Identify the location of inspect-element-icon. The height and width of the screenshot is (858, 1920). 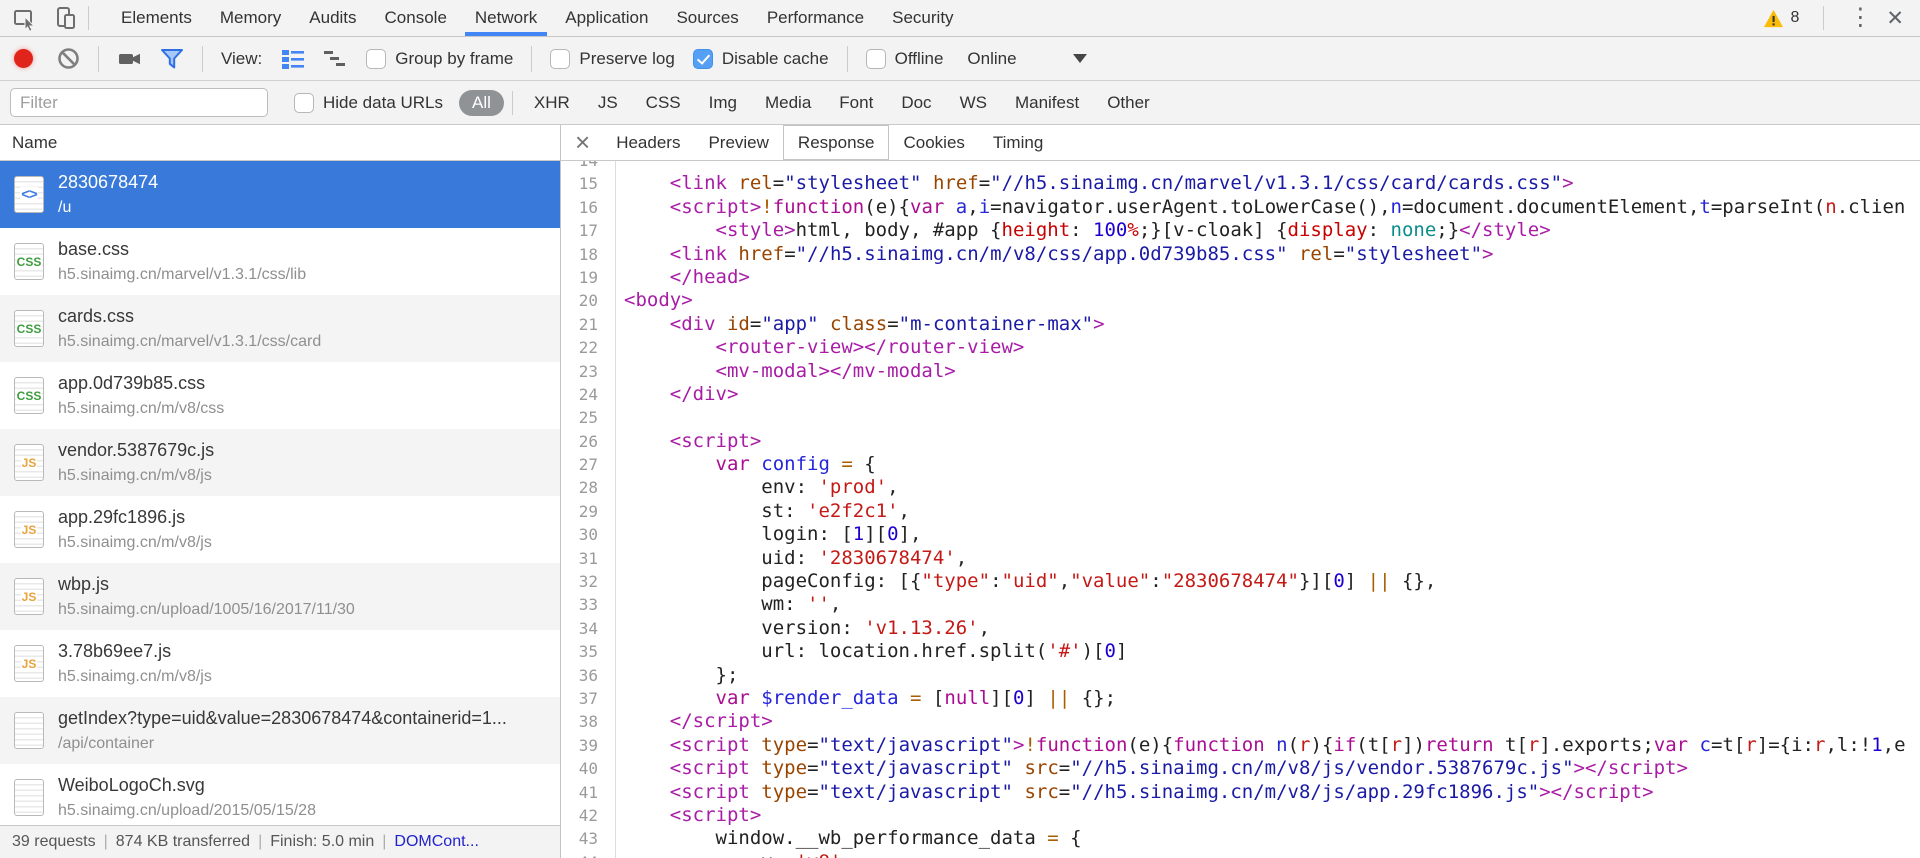
(25, 18).